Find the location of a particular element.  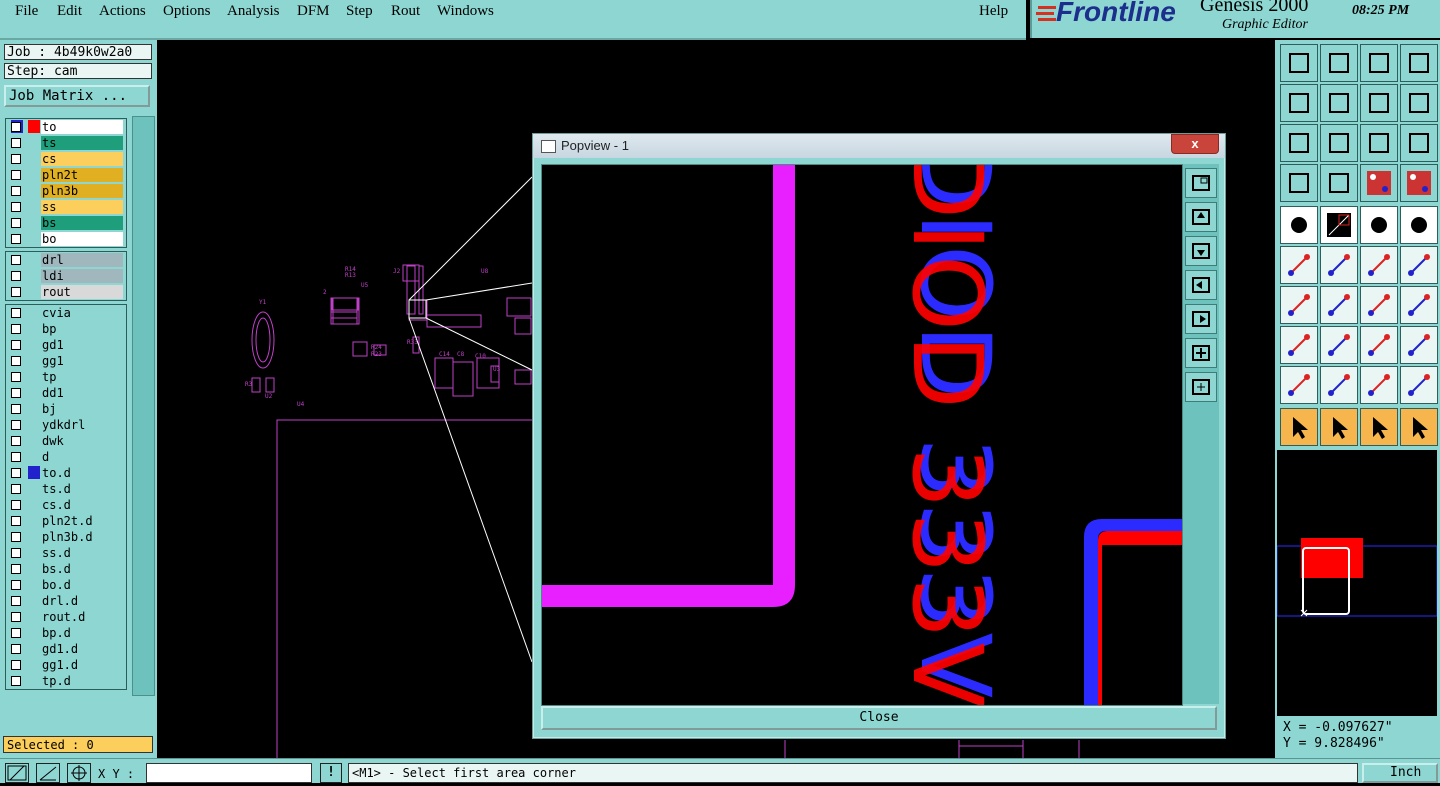

pv-pan-left-icon is located at coordinates (1201, 285).